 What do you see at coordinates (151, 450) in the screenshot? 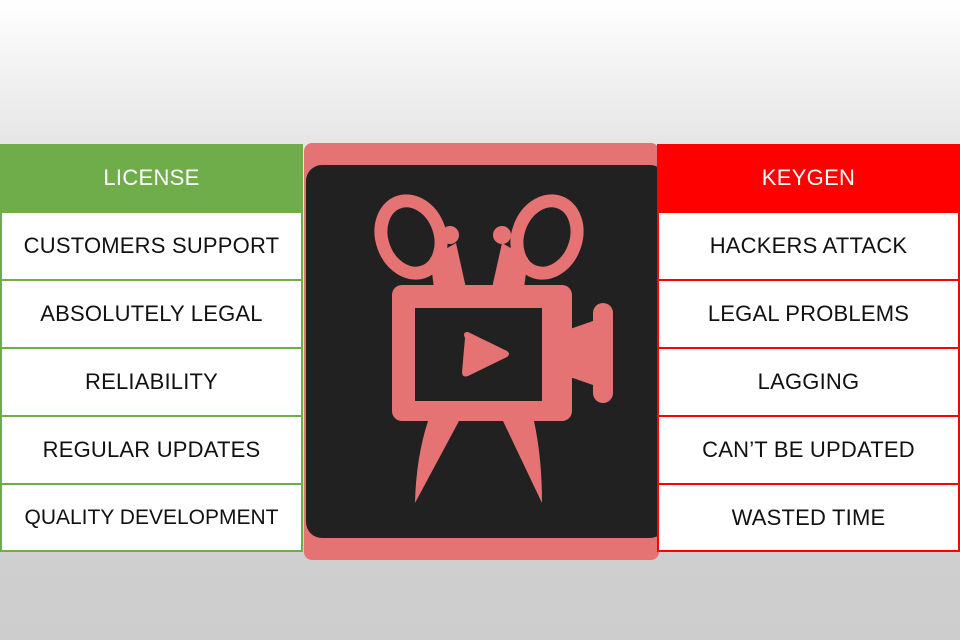
I see `license-item: REGULAR UPDATES` at bounding box center [151, 450].